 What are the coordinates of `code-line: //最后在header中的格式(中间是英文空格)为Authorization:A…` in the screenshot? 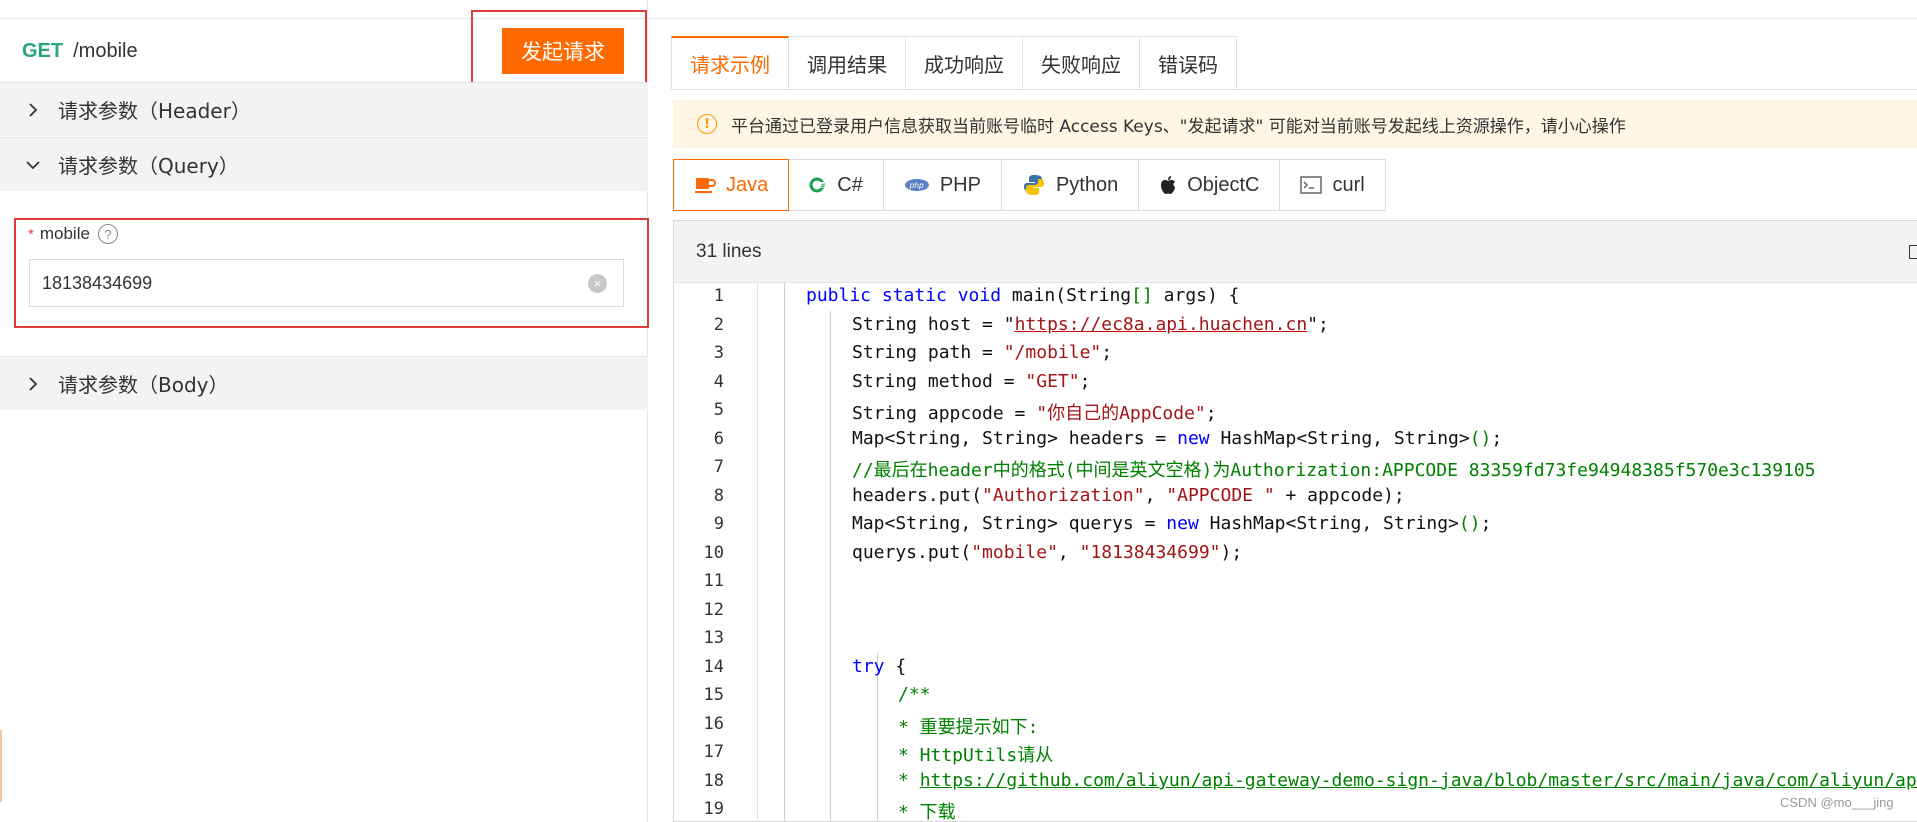 It's located at (1334, 470).